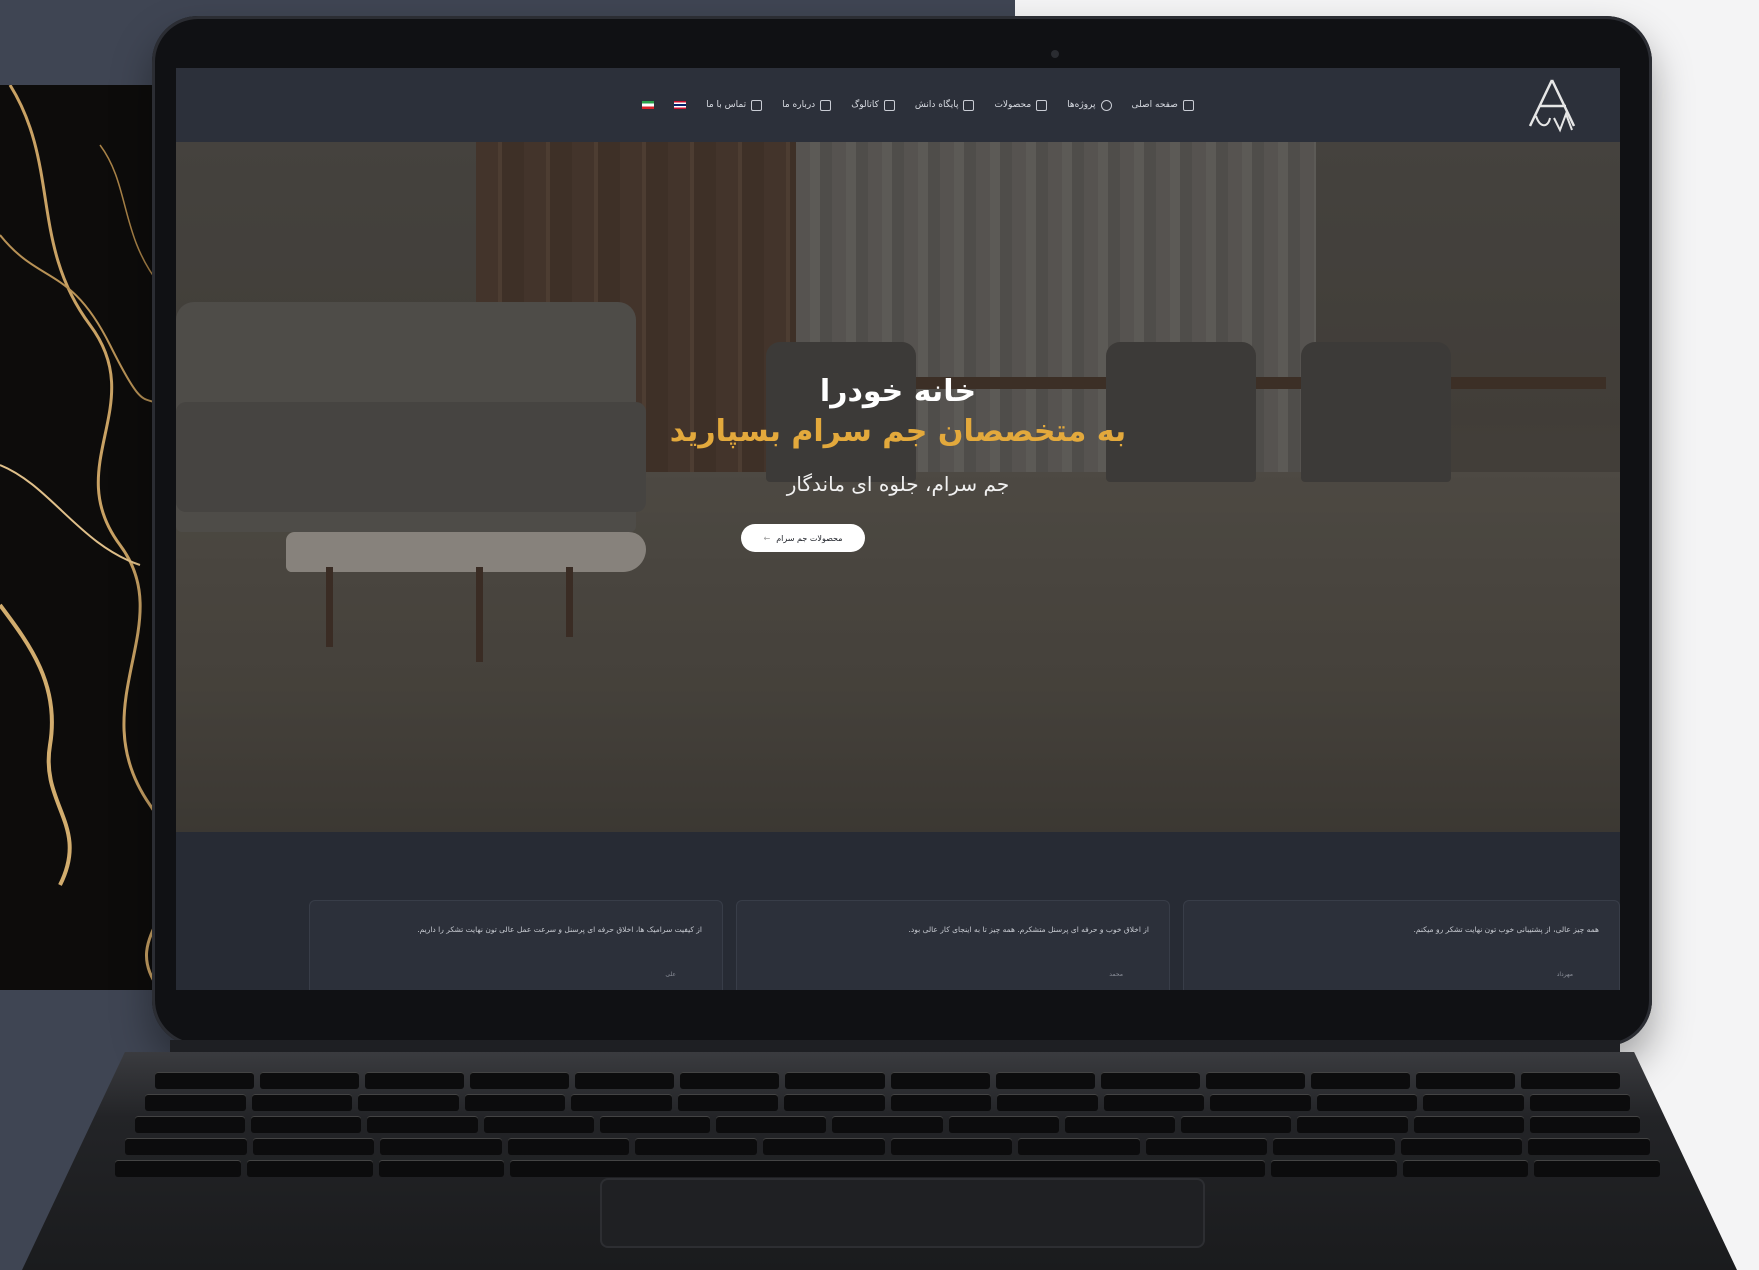  What do you see at coordinates (680, 105) in the screenshot?
I see `language-en-flag` at bounding box center [680, 105].